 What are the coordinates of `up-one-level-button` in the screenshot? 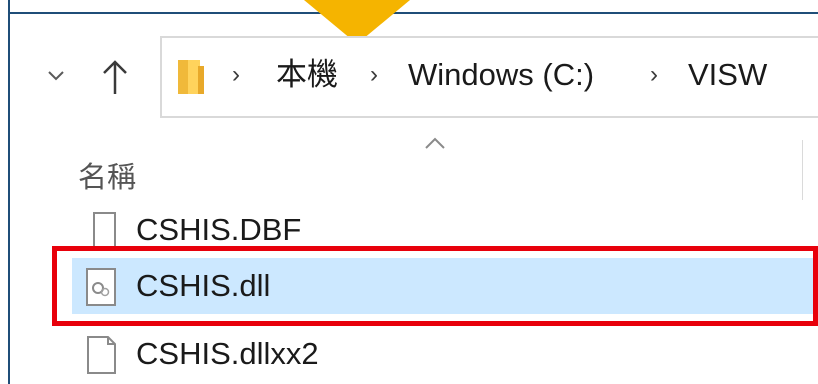 It's located at (115, 76).